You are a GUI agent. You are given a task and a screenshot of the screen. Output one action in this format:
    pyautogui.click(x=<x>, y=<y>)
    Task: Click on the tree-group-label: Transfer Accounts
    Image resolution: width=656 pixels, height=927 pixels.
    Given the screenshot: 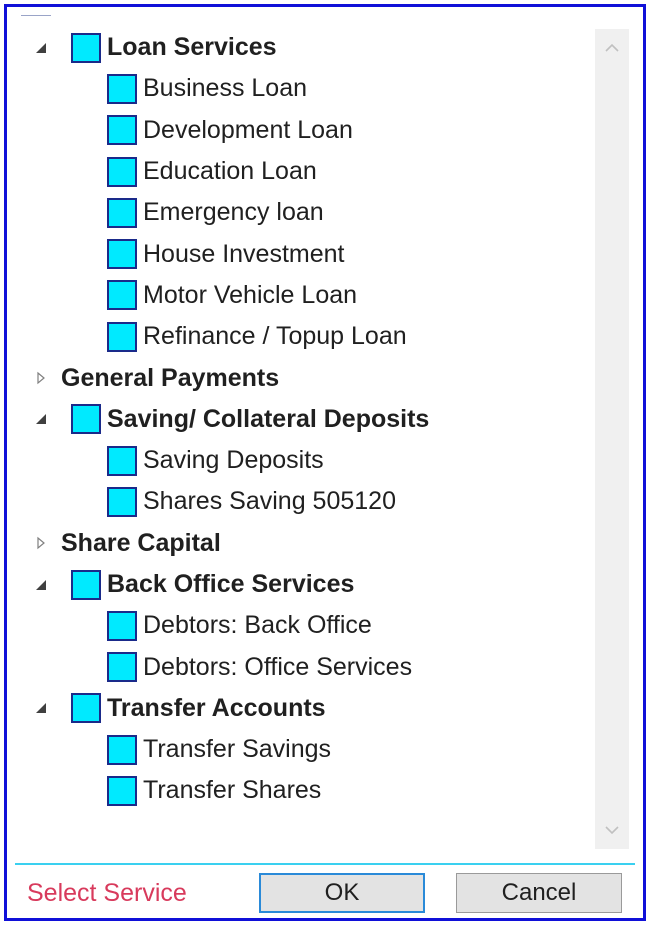 What is the action you would take?
    pyautogui.click(x=216, y=707)
    